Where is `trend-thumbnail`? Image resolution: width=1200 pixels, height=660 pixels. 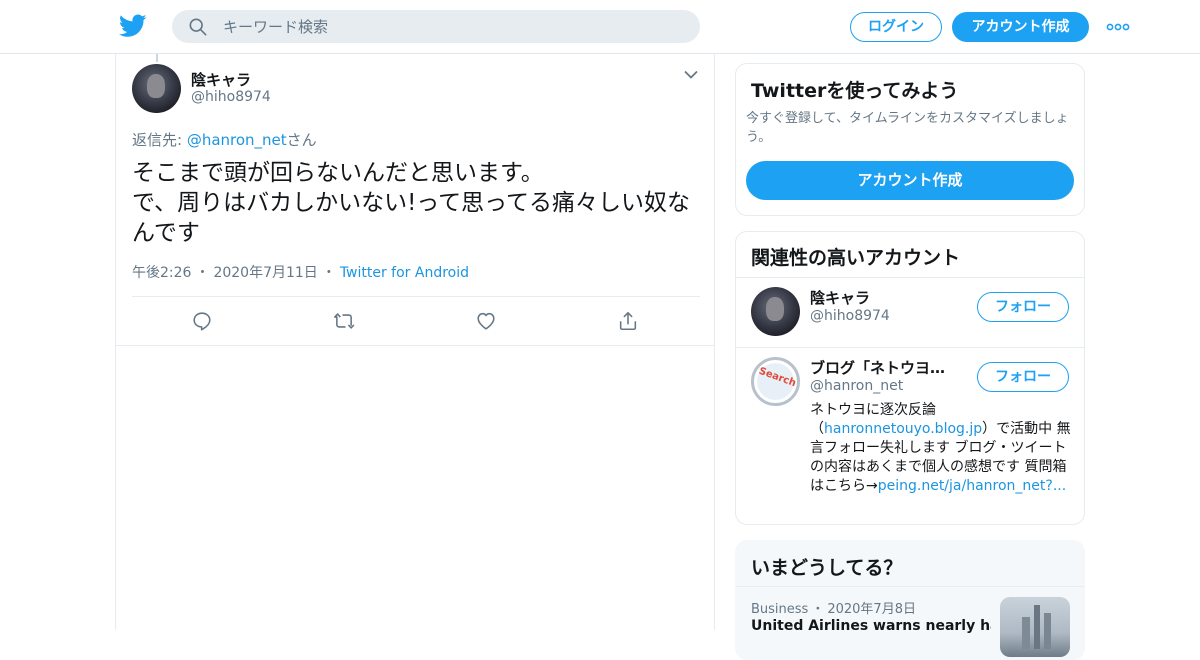 trend-thumbnail is located at coordinates (1035, 627).